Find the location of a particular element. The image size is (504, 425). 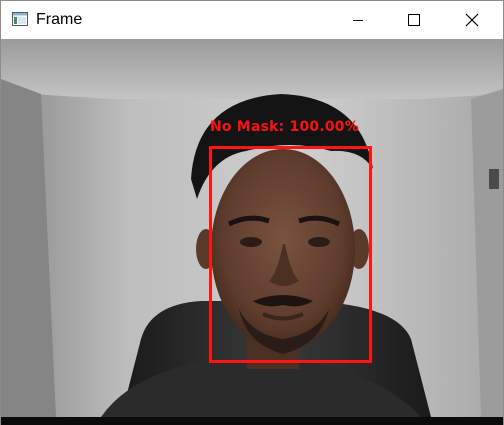

maximize-button is located at coordinates (414, 20).